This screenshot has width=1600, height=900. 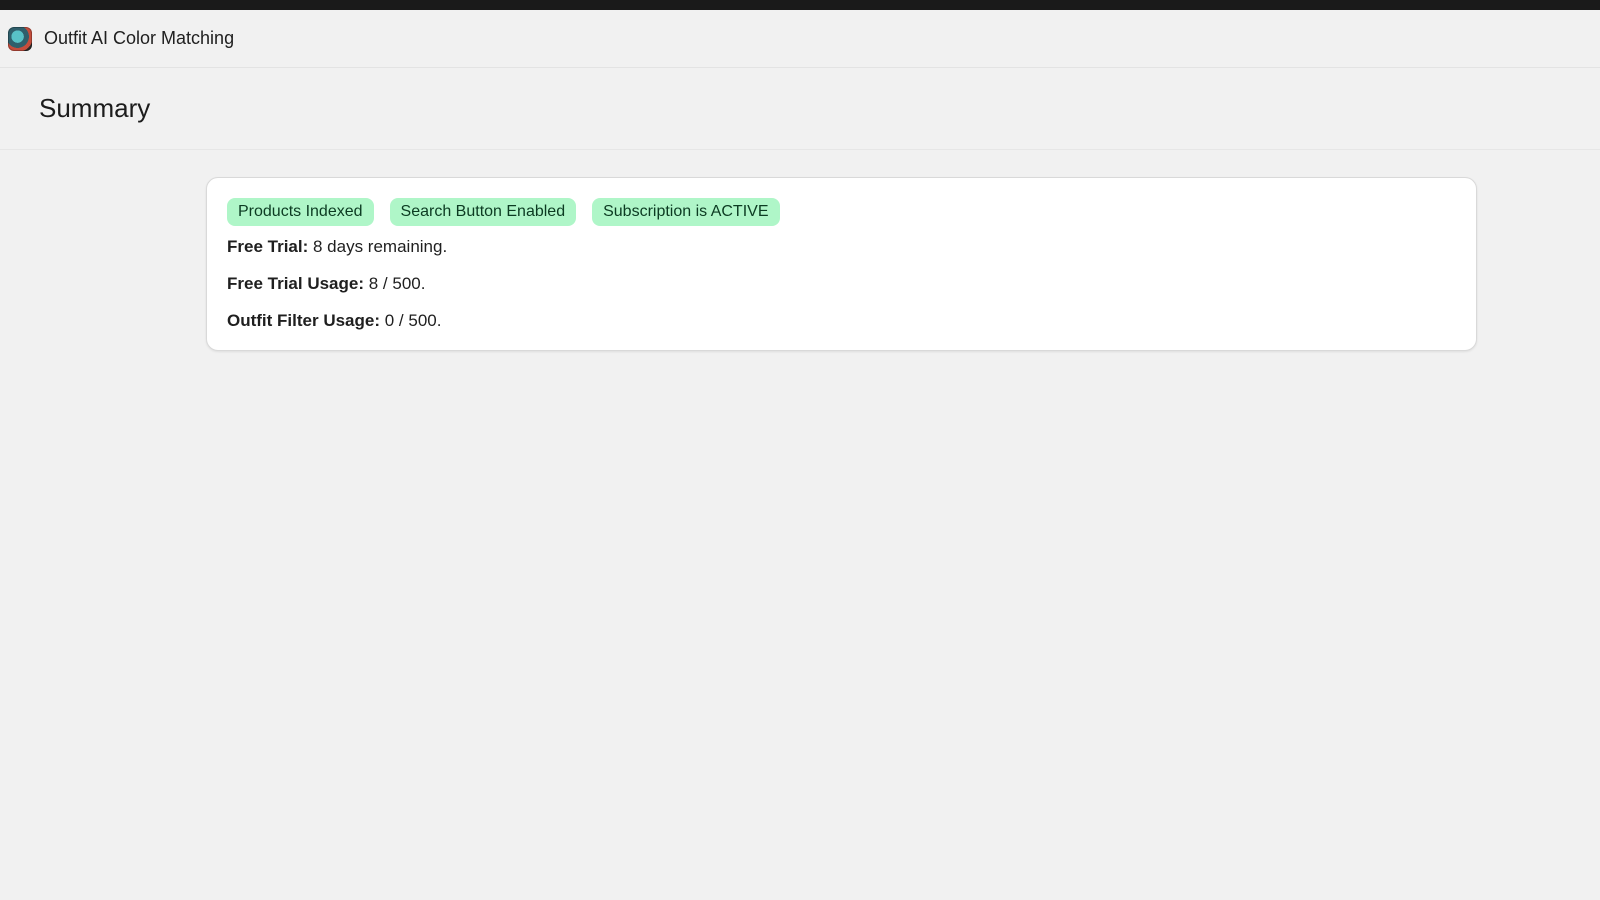 What do you see at coordinates (304, 320) in the screenshot?
I see `outfit-filter-usage-label: Outfit Filter Usage:` at bounding box center [304, 320].